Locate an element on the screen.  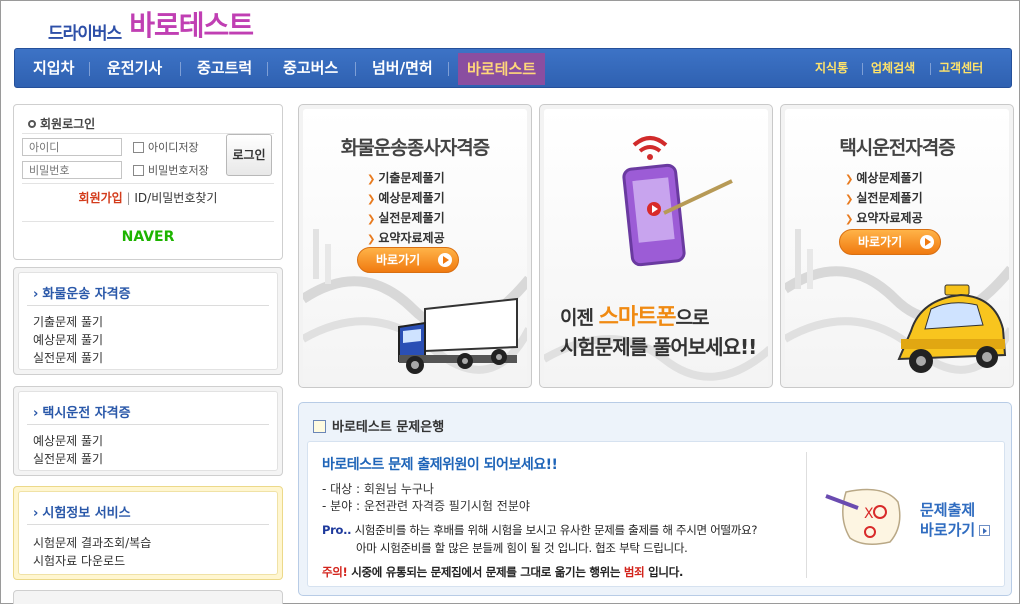
taxi-car-illustration is located at coordinates (952, 328).